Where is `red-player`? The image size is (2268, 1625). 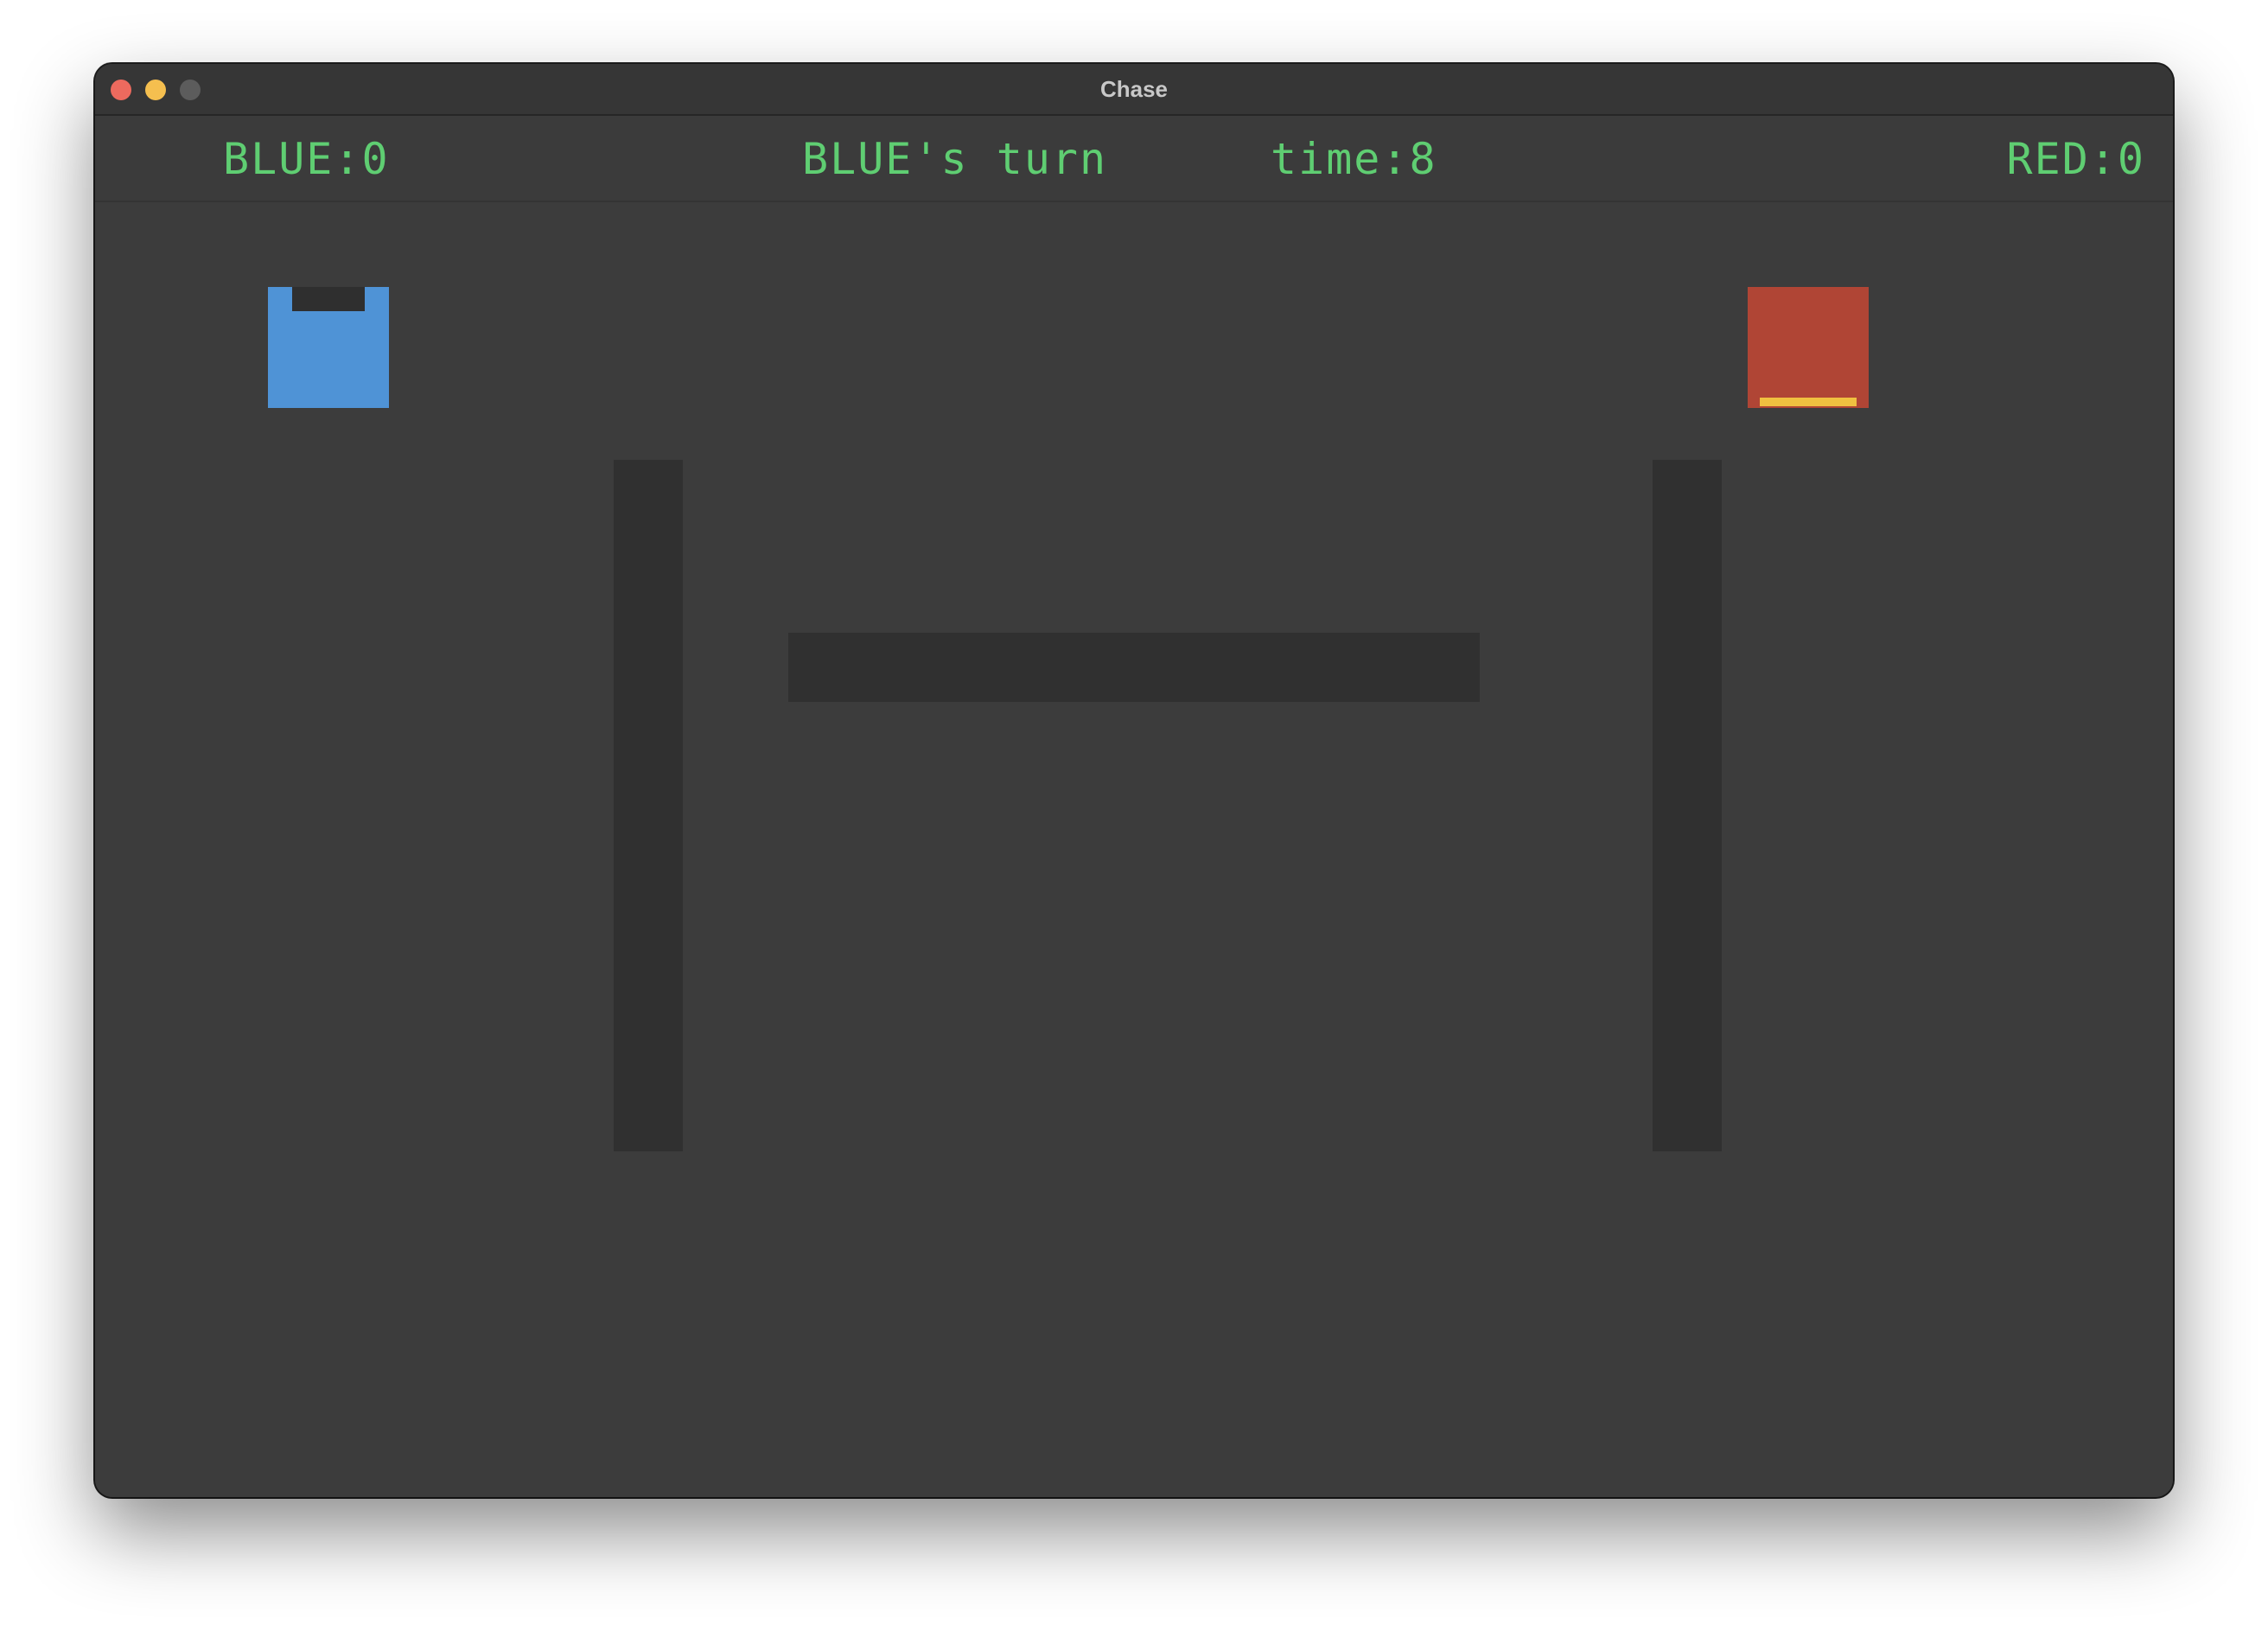
red-player is located at coordinates (1808, 347).